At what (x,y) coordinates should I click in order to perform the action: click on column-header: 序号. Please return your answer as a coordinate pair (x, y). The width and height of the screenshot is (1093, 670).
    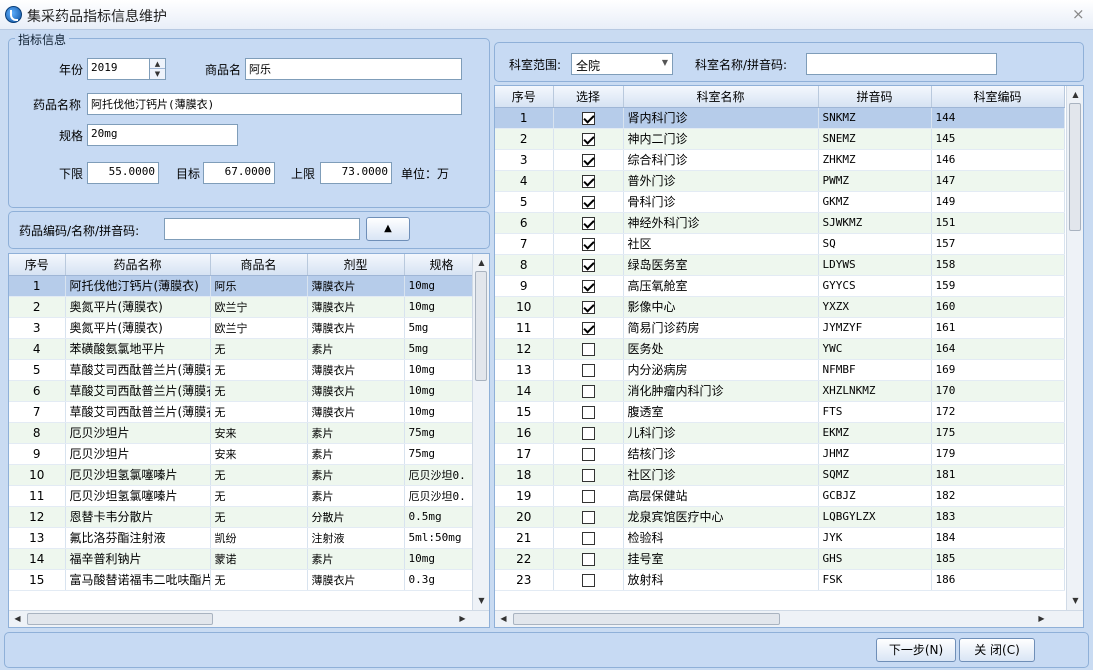
    Looking at the image, I should click on (524, 97).